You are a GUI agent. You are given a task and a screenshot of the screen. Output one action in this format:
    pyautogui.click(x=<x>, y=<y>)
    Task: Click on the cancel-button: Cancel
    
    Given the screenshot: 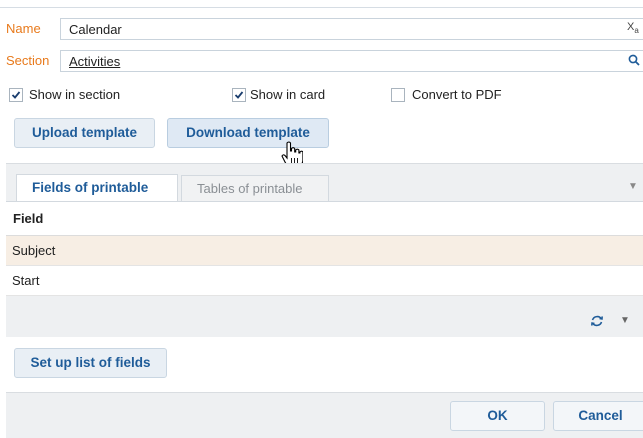 What is the action you would take?
    pyautogui.click(x=598, y=416)
    